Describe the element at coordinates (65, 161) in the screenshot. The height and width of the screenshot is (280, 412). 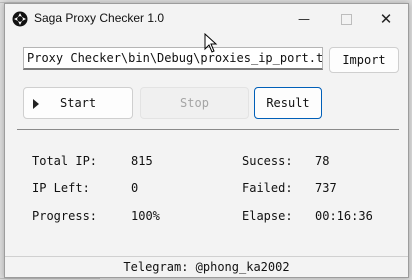
I see `total-ip-label: Total IP:` at that location.